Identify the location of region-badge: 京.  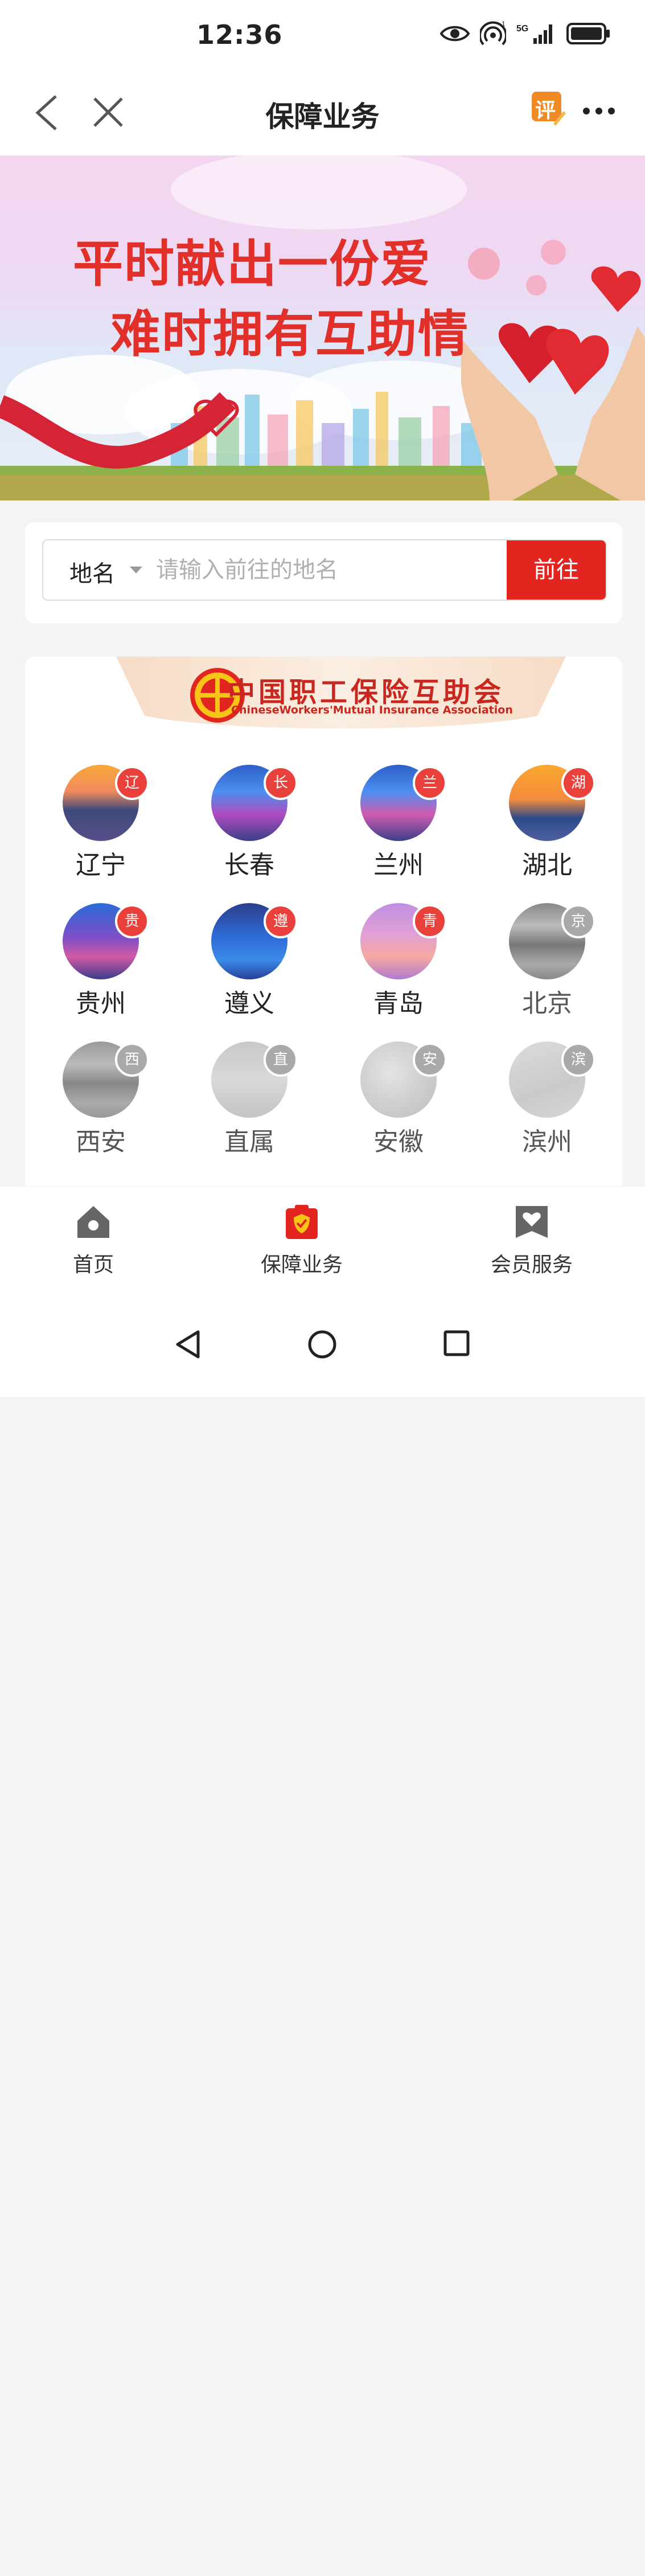
(578, 921).